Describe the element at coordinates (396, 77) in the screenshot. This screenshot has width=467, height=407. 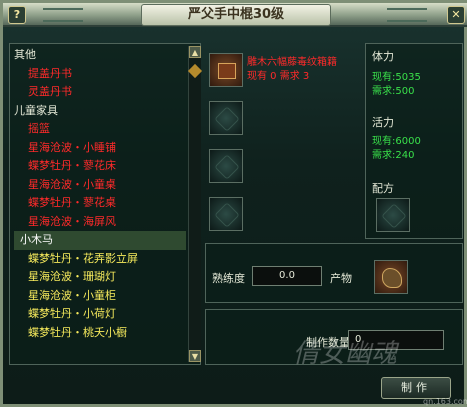
I see `stamina-current: 现有:5035` at that location.